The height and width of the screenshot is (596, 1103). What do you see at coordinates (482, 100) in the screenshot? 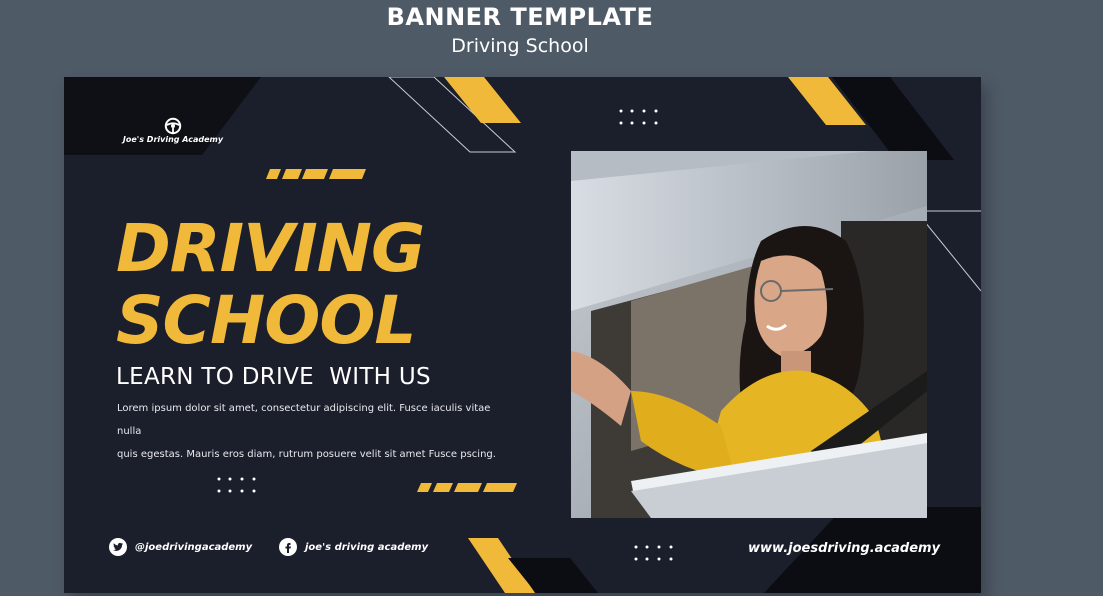
I see `yellow-stripe-top` at bounding box center [482, 100].